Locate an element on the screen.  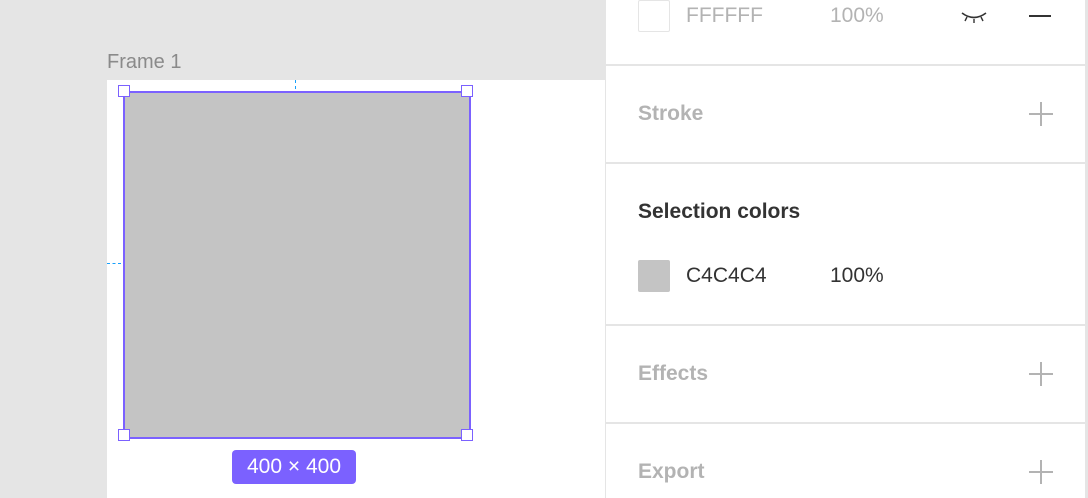
add-effect-plus-icon is located at coordinates (1041, 374).